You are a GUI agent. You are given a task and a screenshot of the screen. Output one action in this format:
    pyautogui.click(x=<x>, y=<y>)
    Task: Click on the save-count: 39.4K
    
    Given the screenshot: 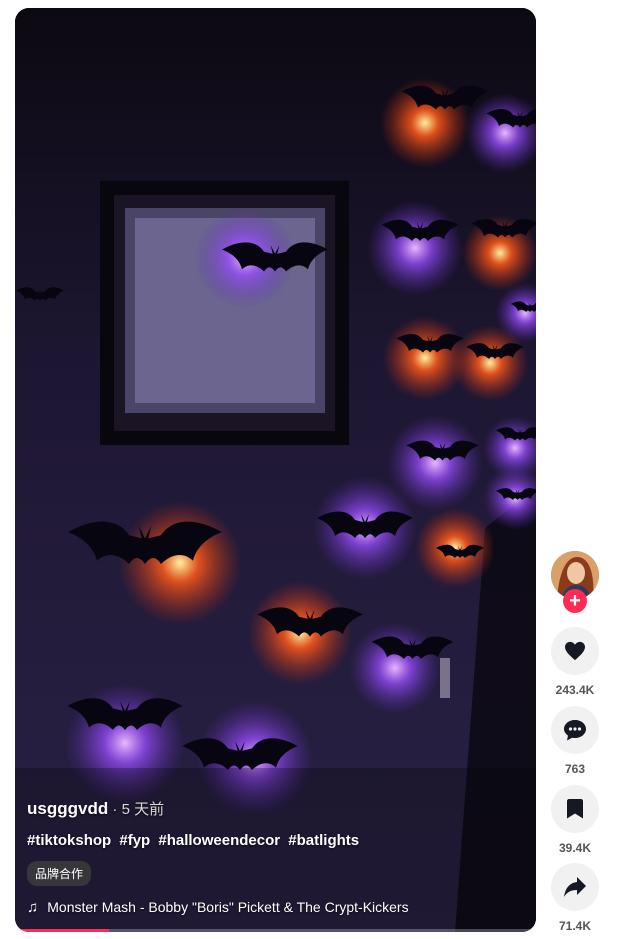 What is the action you would take?
    pyautogui.click(x=575, y=848)
    